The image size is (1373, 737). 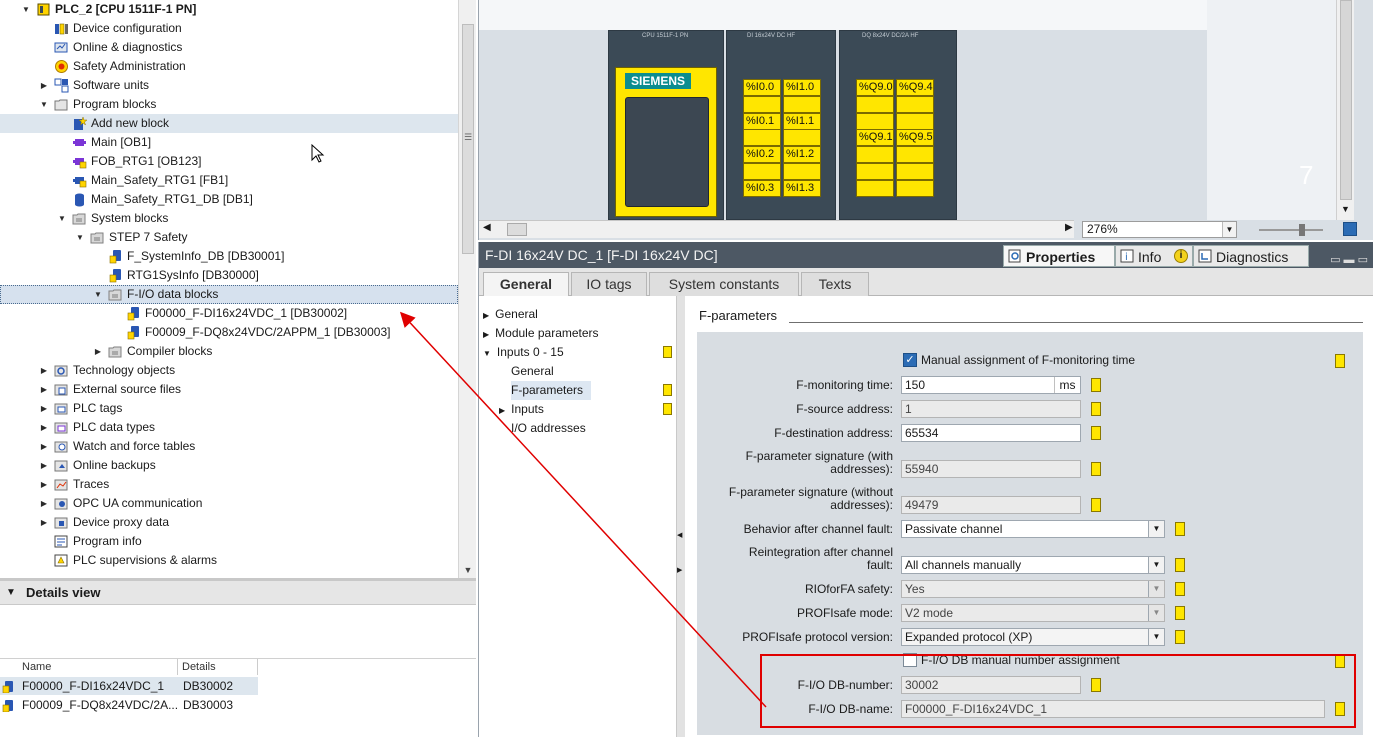 What do you see at coordinates (517, 229) in the screenshot?
I see `scrollbar-thumb` at bounding box center [517, 229].